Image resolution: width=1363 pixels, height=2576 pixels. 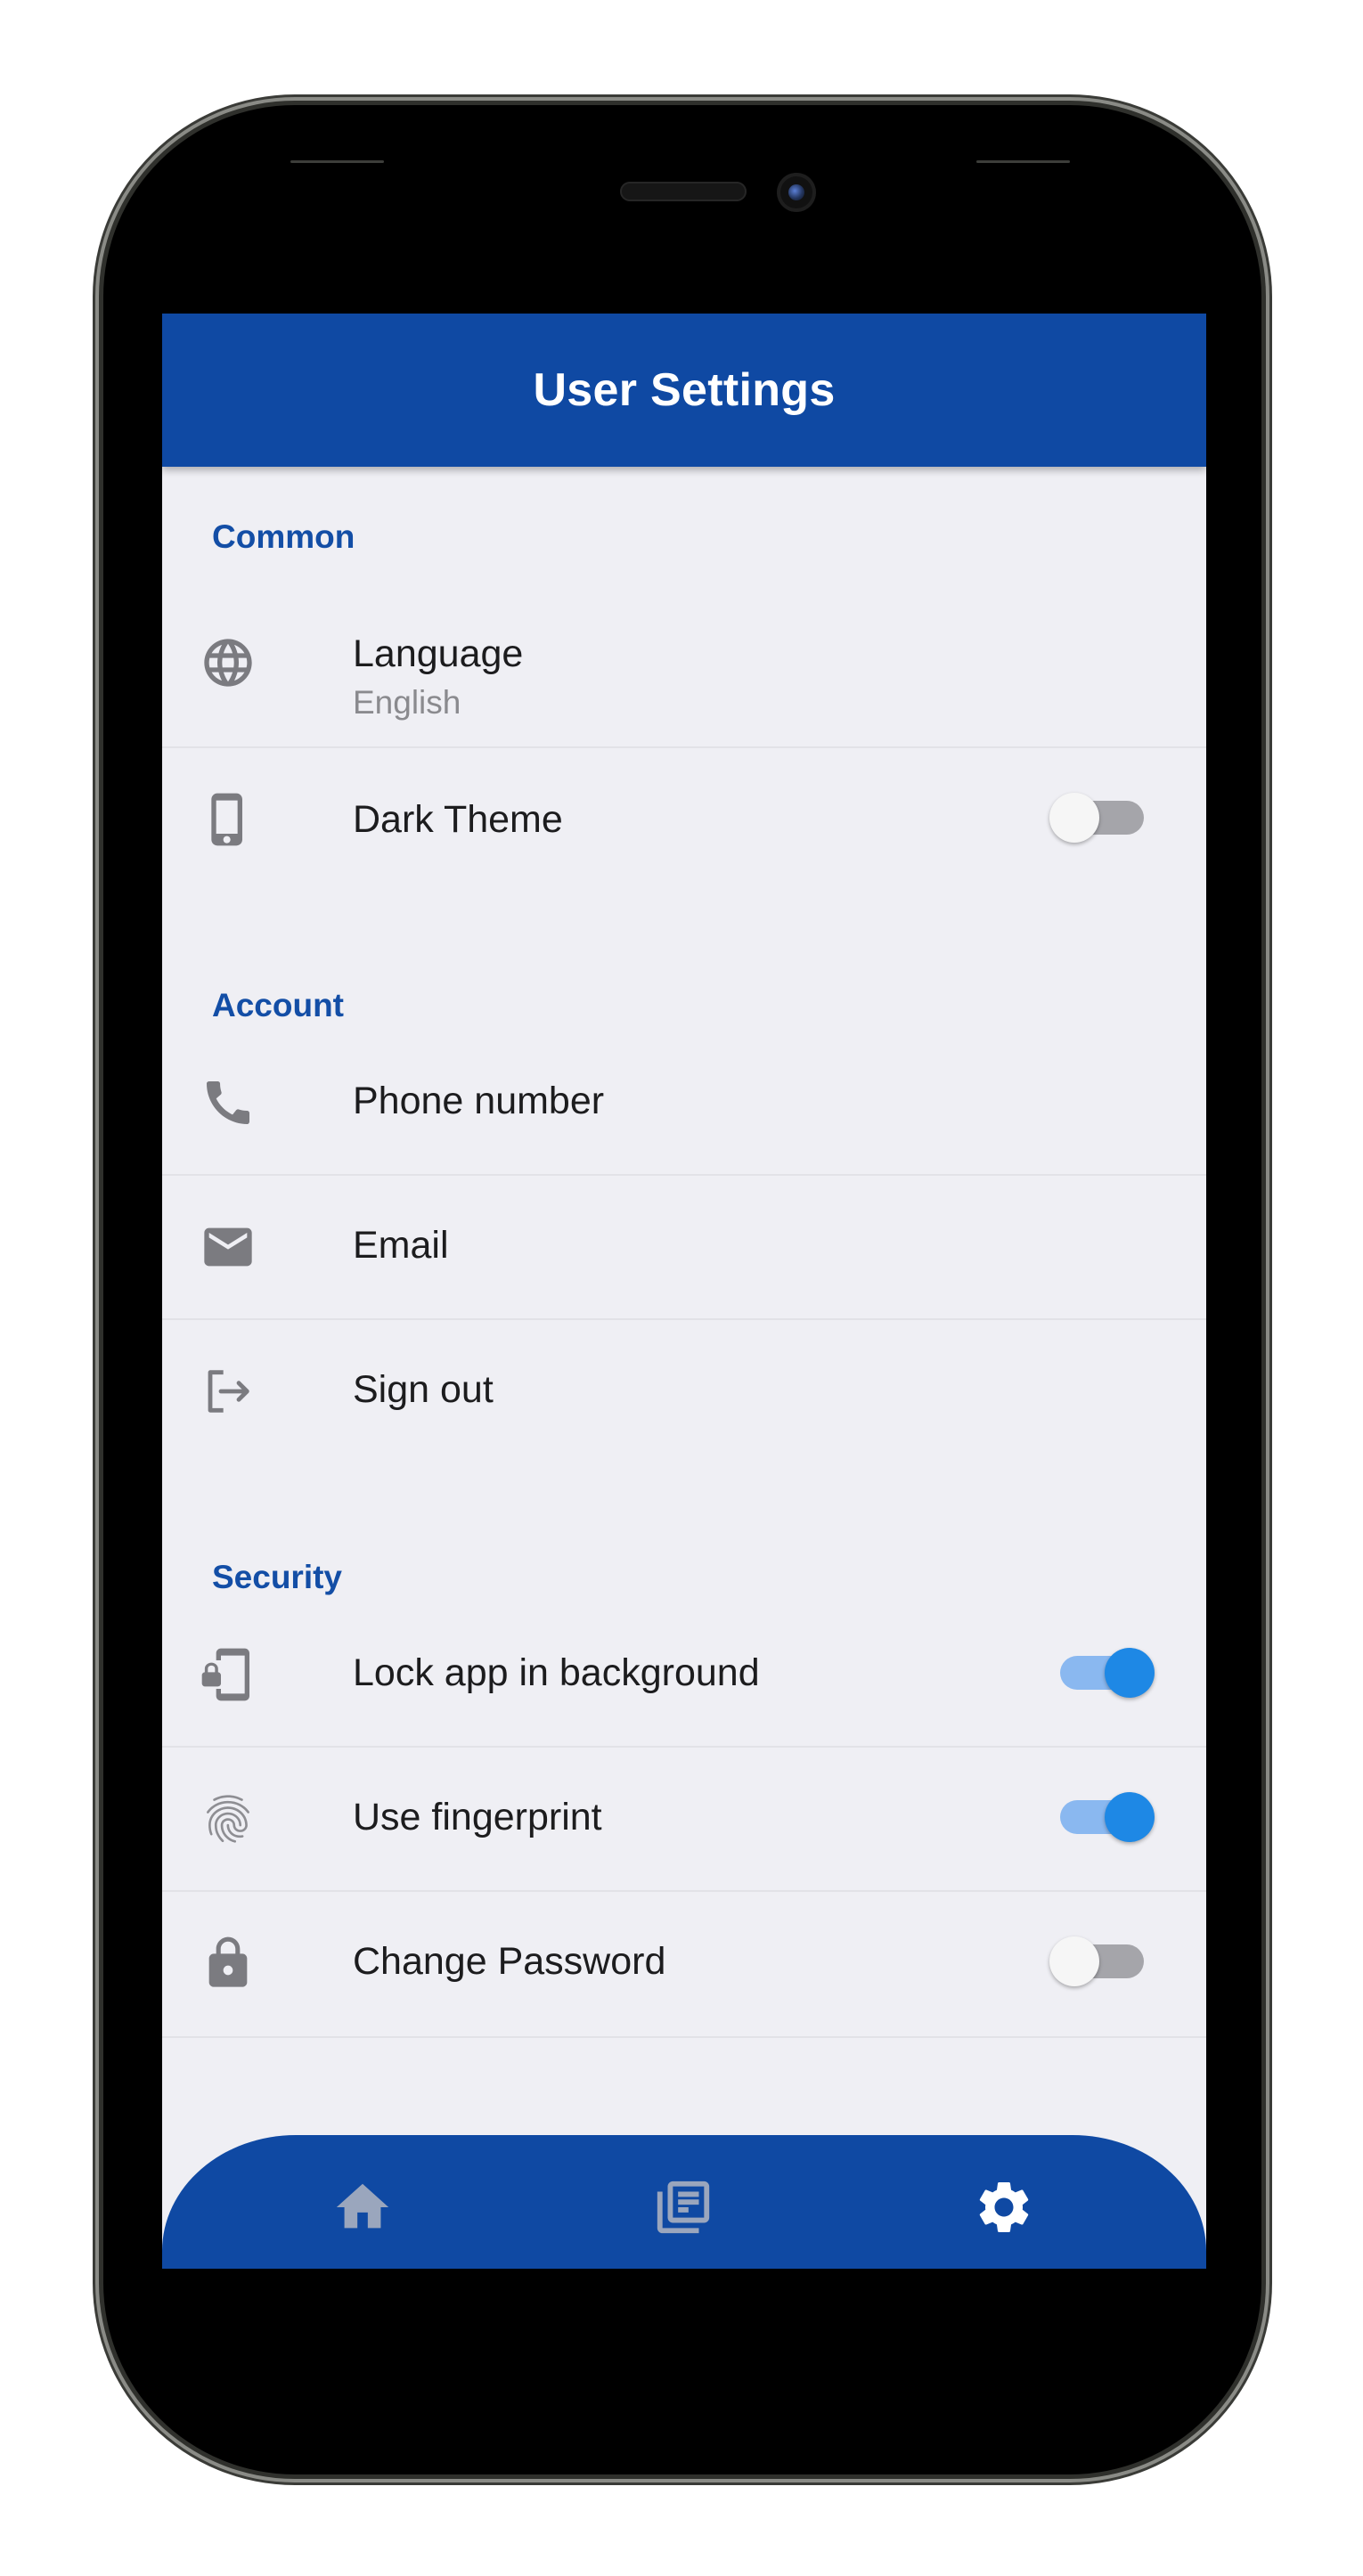 I want to click on tile-subtitle: English, so click(x=407, y=703).